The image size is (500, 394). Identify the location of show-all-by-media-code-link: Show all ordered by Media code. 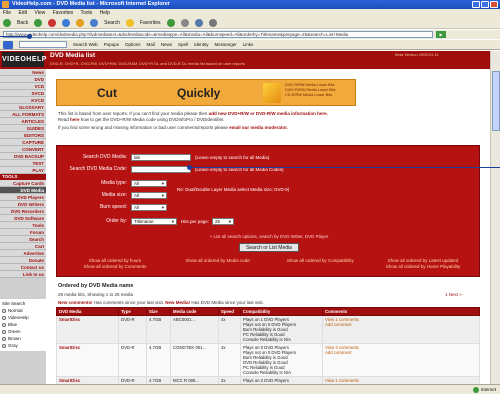
(218, 260).